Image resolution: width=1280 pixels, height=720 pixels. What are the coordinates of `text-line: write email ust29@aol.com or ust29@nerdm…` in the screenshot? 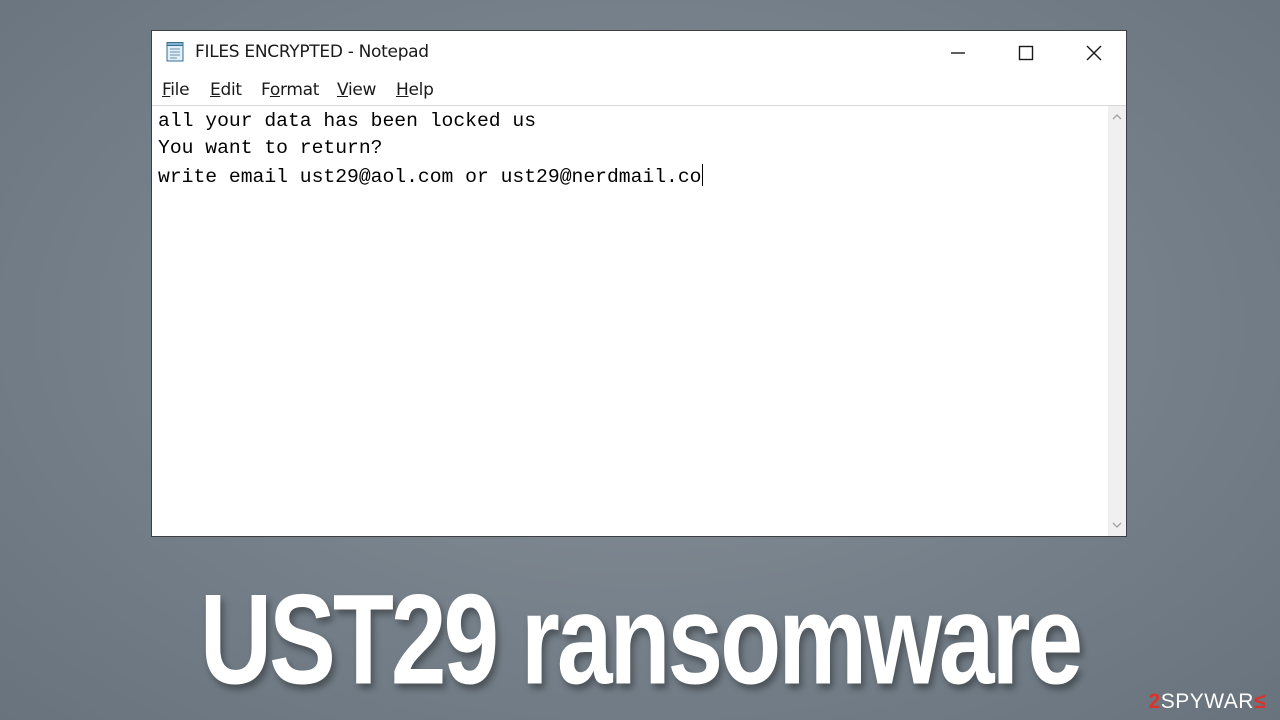 It's located at (430, 177).